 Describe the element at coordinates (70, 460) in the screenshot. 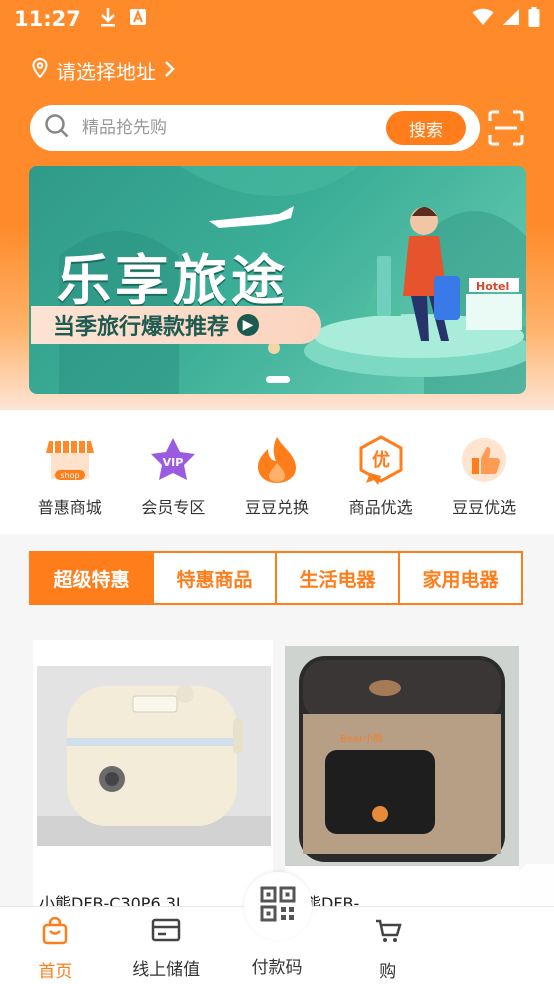

I see `shop-icon: shop` at that location.